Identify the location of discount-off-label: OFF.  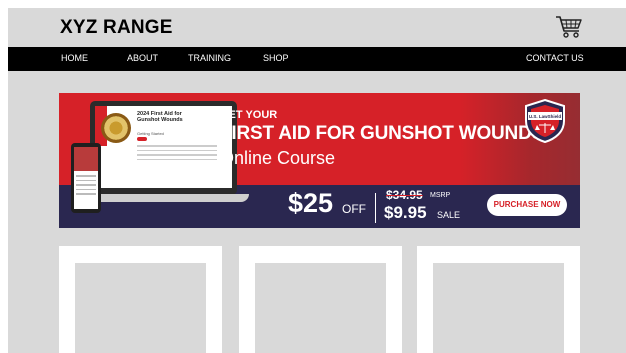
(354, 209).